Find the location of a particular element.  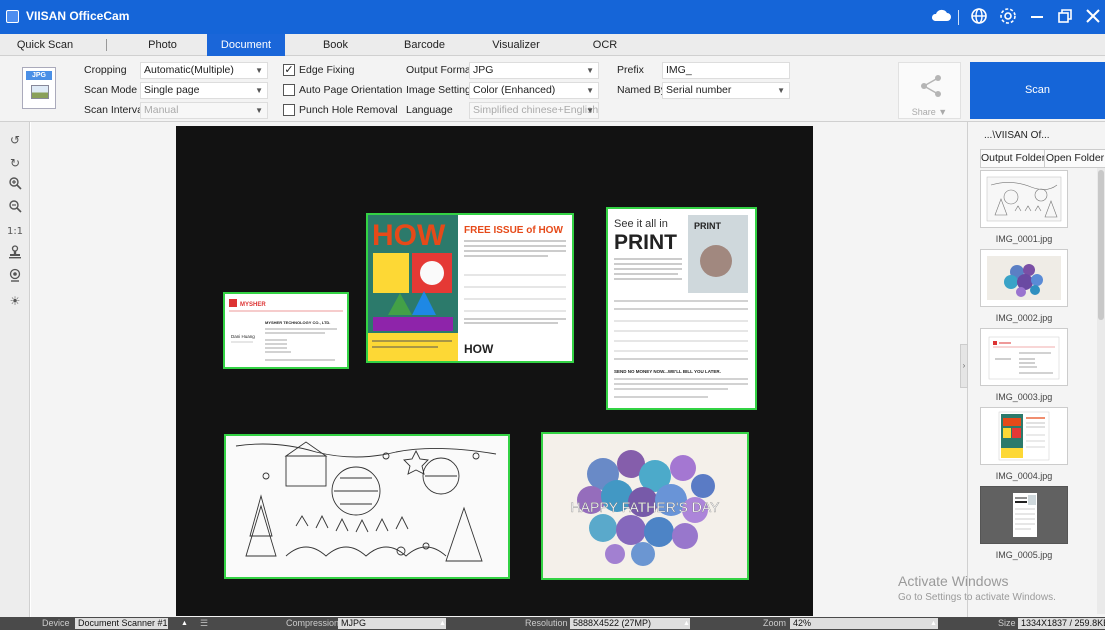

scan-button: Scan is located at coordinates (1037, 90).